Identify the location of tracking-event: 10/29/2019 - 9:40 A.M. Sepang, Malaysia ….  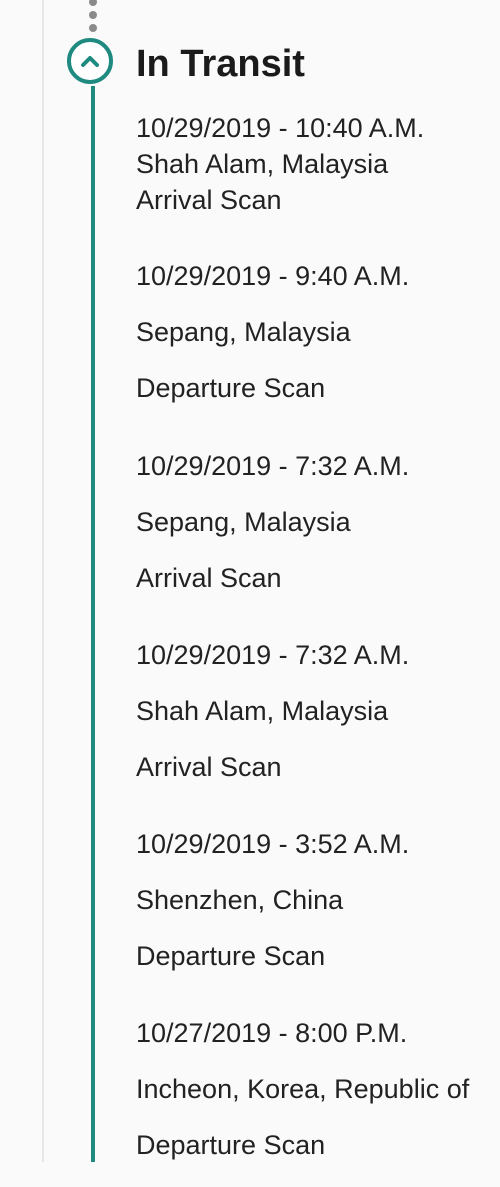
(272, 346).